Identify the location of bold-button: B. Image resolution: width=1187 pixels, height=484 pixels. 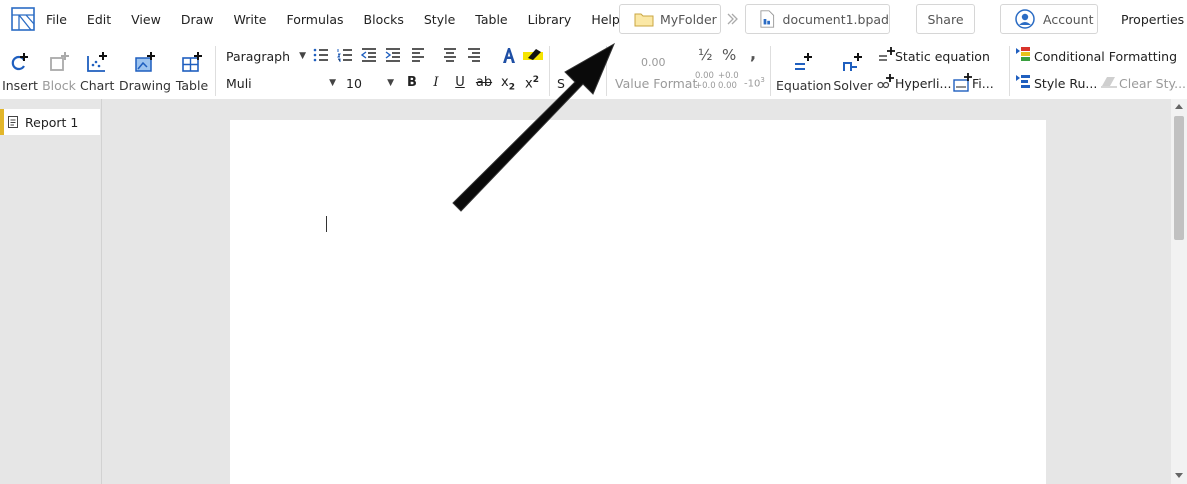
(412, 82).